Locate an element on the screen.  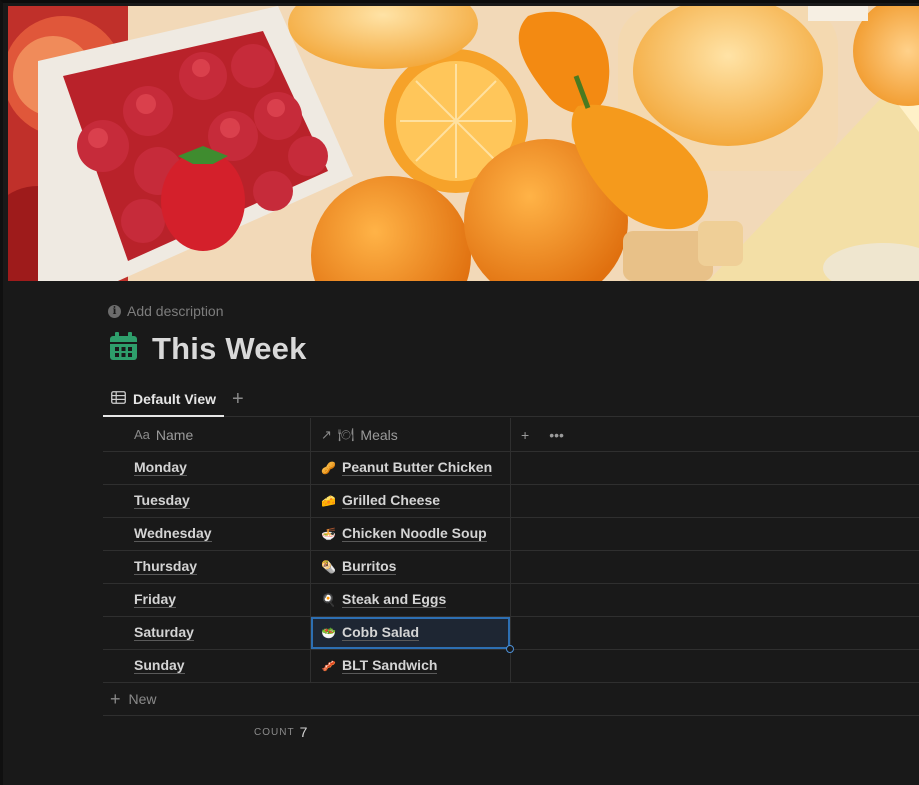
salad-icon: 🥗 is located at coordinates (328, 633).